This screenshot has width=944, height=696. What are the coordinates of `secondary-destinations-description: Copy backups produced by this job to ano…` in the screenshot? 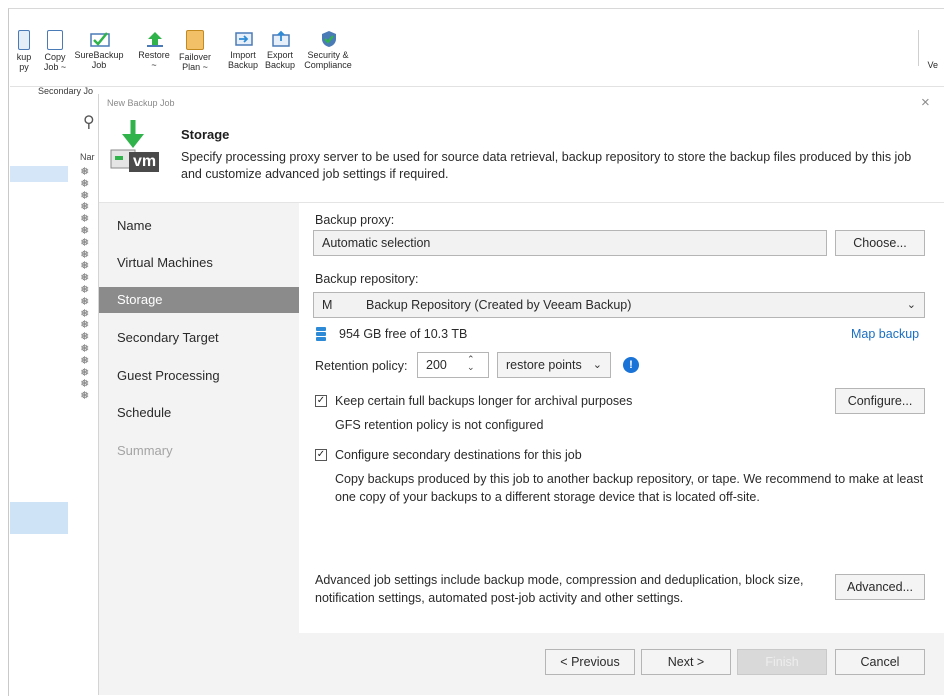 It's located at (629, 488).